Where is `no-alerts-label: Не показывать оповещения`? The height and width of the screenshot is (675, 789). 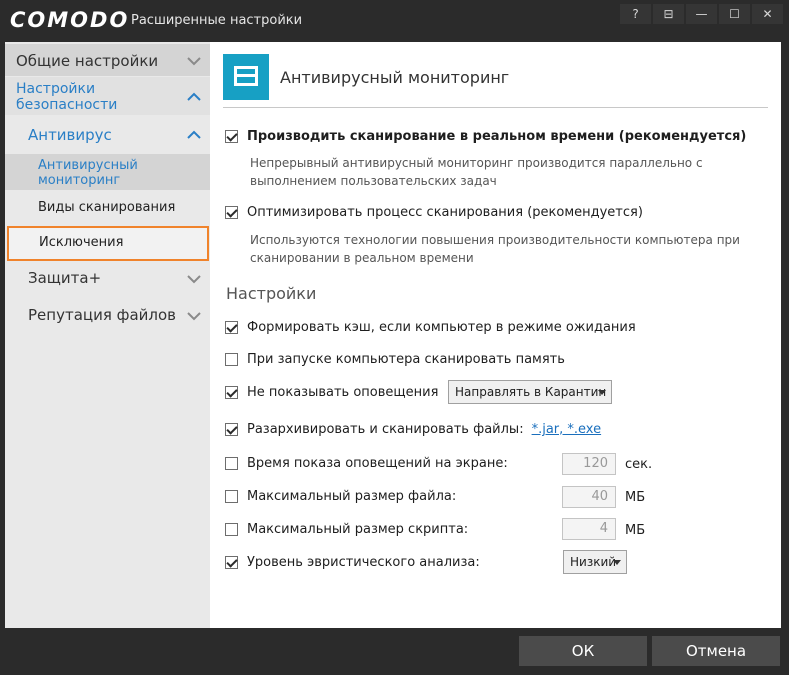
no-alerts-label: Не показывать оповещения is located at coordinates (343, 392).